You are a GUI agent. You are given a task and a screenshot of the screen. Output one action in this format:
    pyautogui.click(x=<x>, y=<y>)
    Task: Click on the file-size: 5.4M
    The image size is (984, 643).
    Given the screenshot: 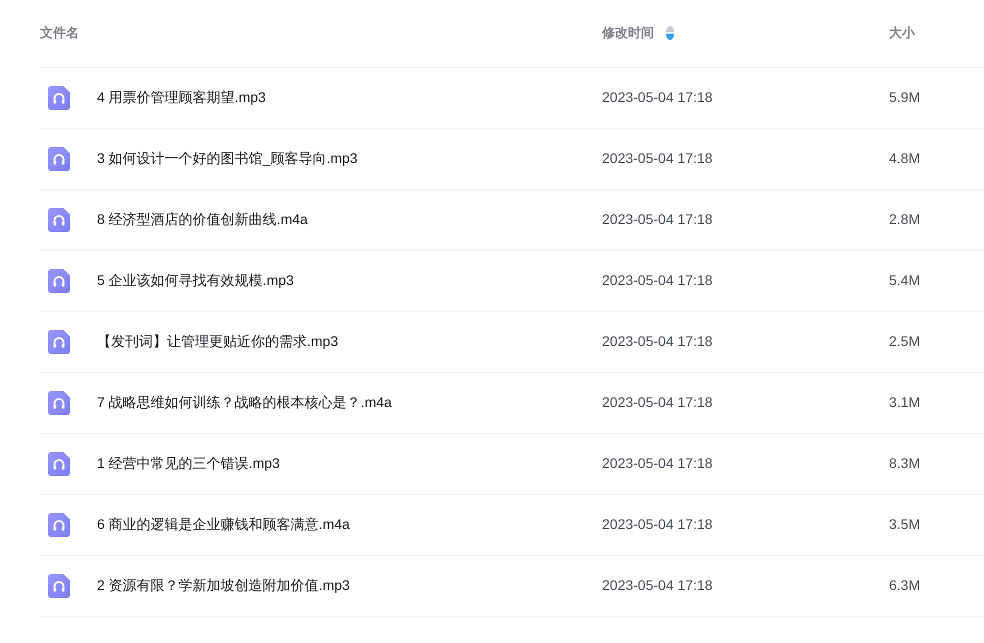 What is the action you would take?
    pyautogui.click(x=904, y=280)
    